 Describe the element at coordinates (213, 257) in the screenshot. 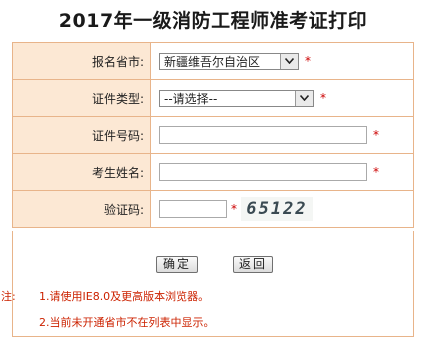

I see `button-row: 确定 返回` at that location.